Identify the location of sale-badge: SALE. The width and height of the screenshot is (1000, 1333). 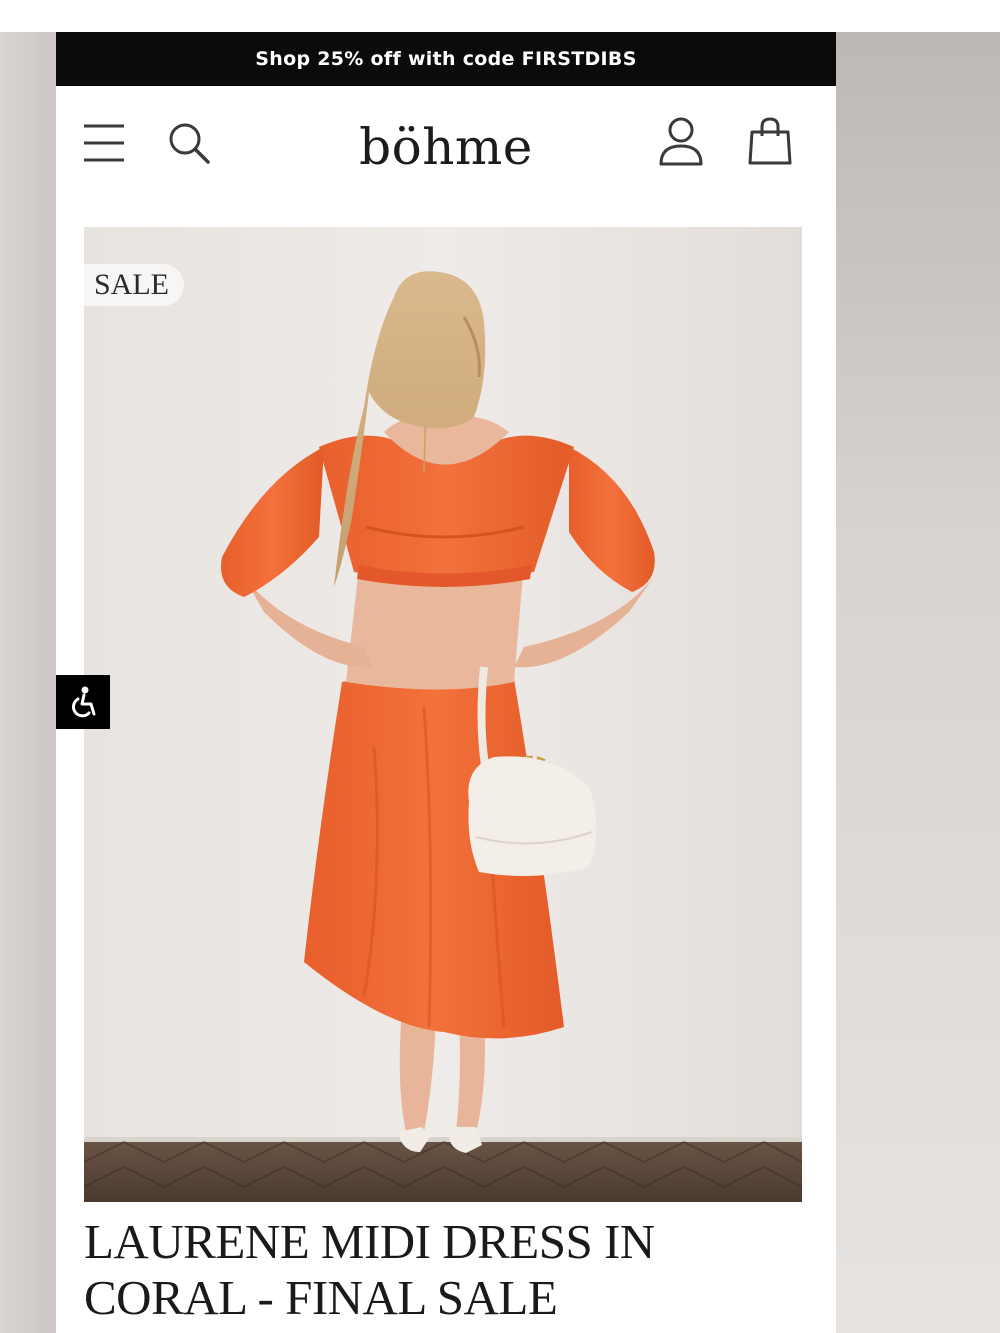
(134, 285).